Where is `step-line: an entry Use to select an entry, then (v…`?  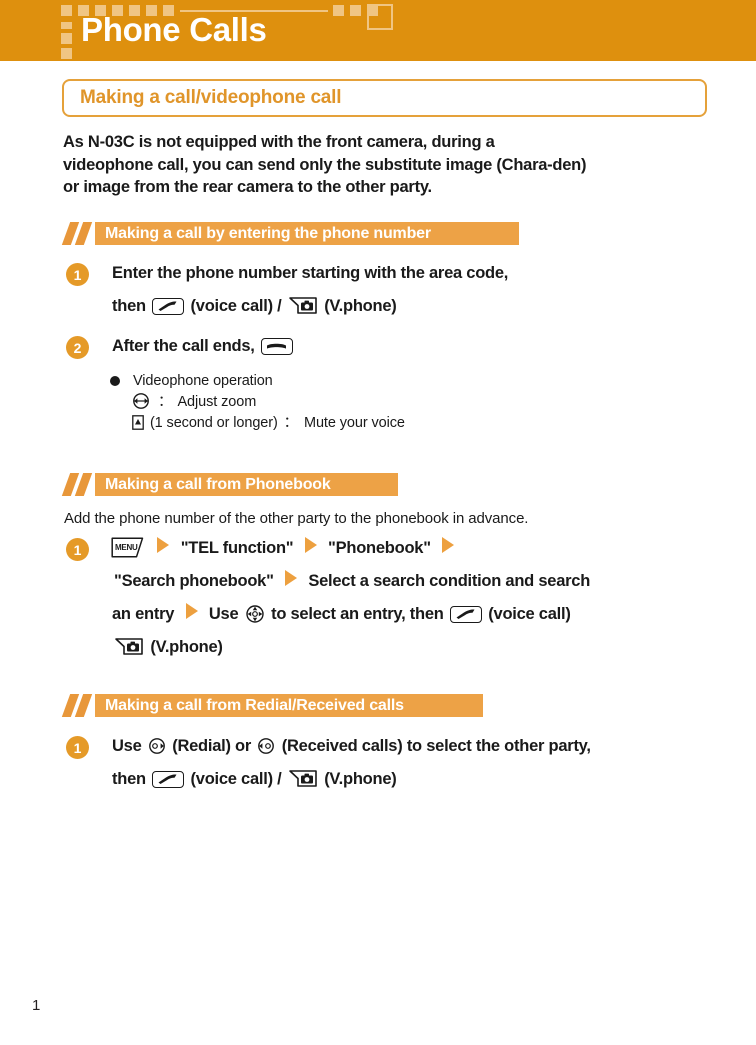 step-line: an entry Use to select an entry, then (v… is located at coordinates (341, 614).